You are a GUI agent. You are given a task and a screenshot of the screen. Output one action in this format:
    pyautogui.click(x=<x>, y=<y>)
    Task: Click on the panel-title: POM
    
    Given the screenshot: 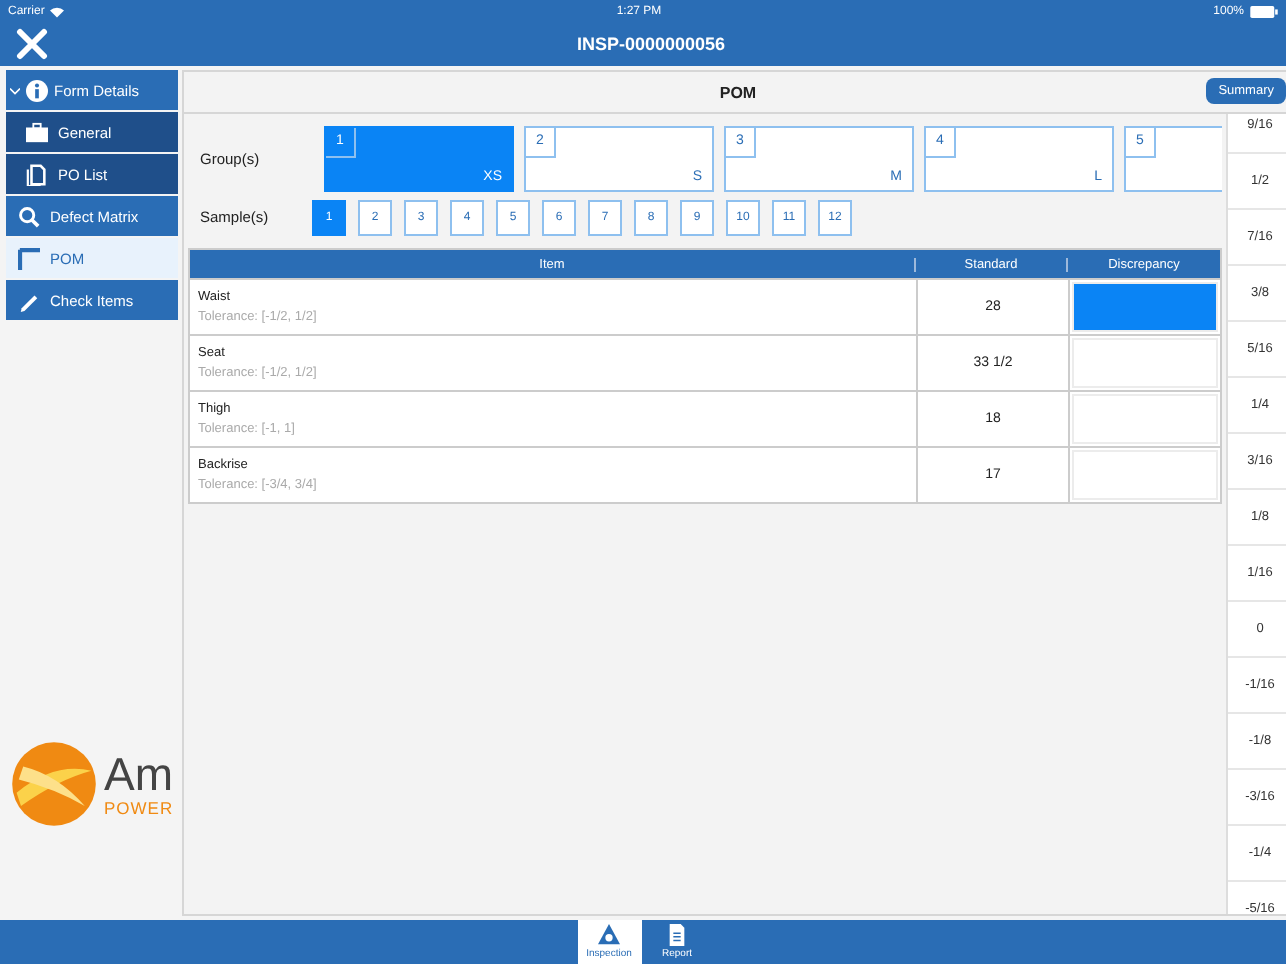 What is the action you would take?
    pyautogui.click(x=738, y=92)
    